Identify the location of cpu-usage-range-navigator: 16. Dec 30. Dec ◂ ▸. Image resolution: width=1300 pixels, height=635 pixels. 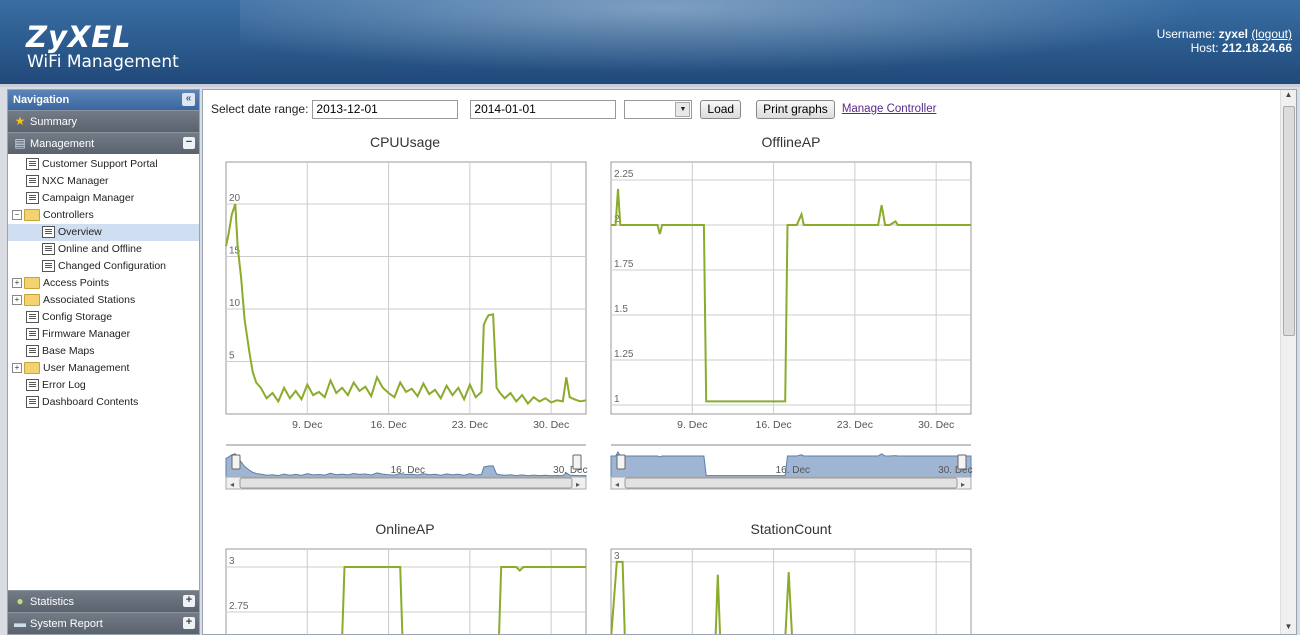
(406, 464).